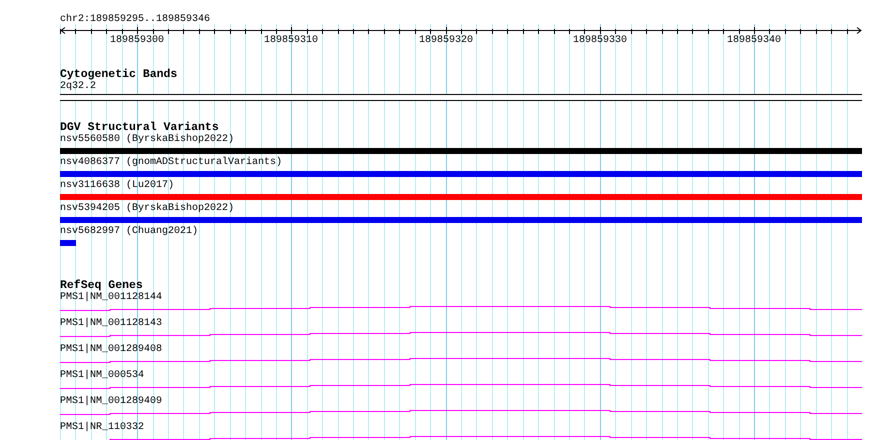 The image size is (890, 440). Describe the element at coordinates (139, 127) in the screenshot. I see `track-title: DGV Structural Variants` at that location.